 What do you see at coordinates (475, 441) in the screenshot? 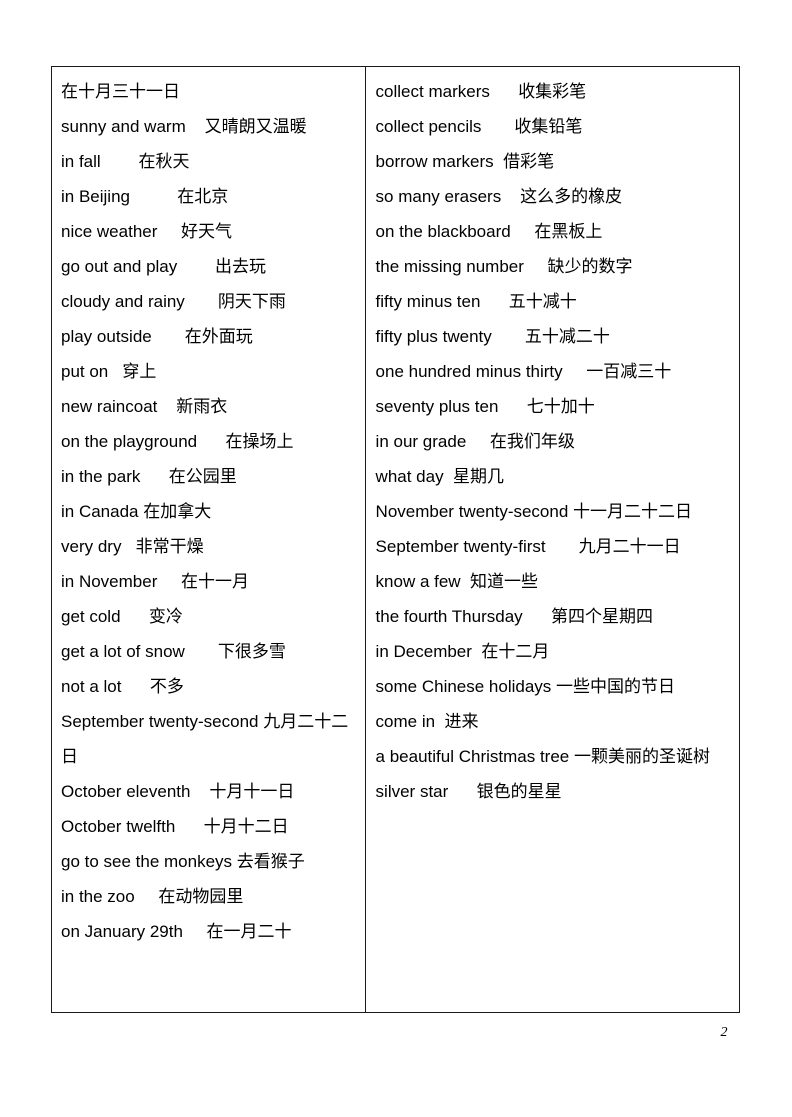
I see `vocabulary-entry: in our grade 在我们年级` at bounding box center [475, 441].